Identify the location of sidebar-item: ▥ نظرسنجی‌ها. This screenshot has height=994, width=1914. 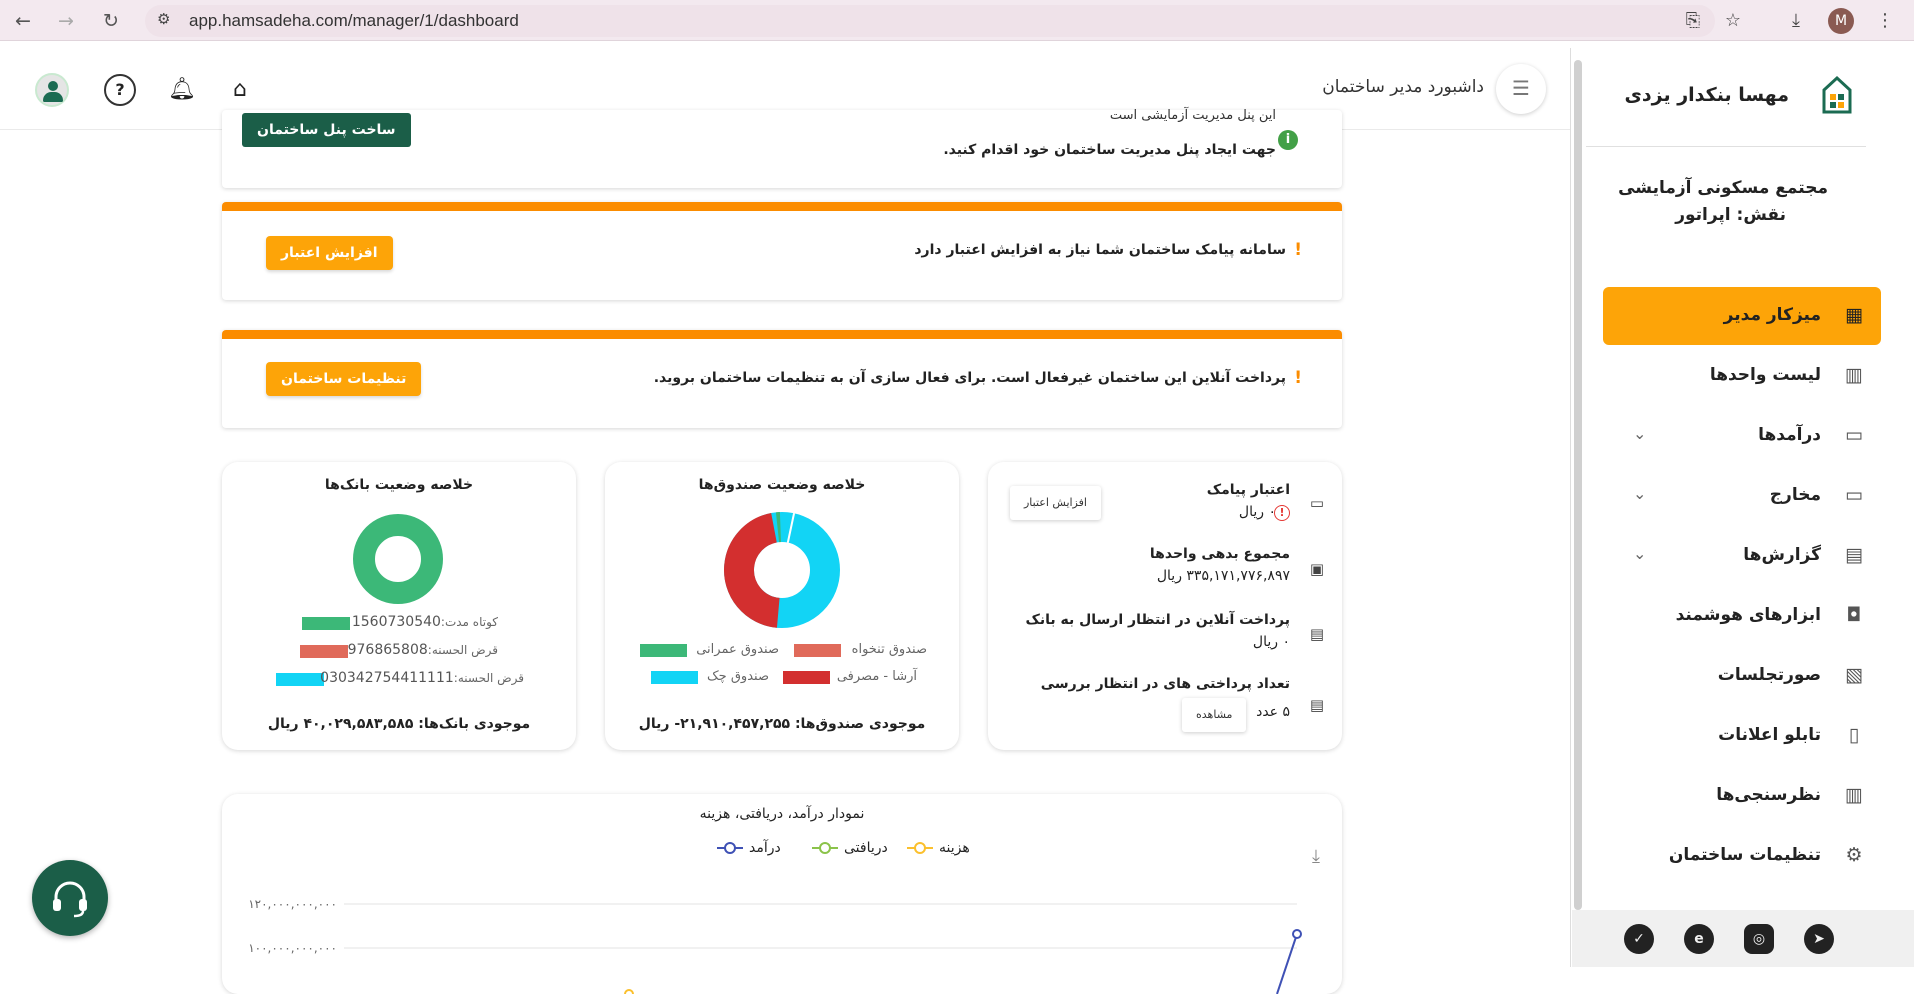
(1742, 796).